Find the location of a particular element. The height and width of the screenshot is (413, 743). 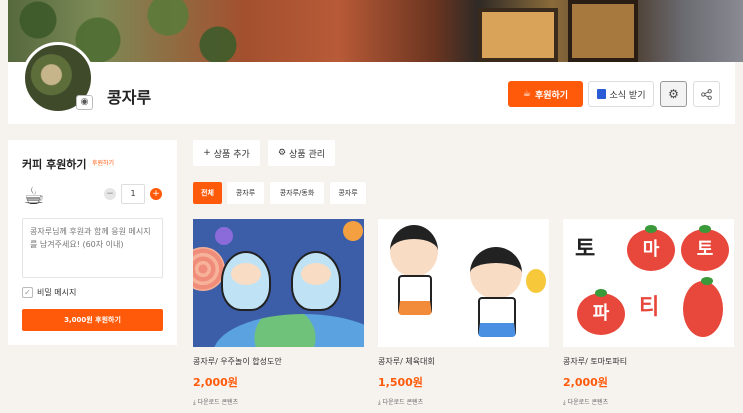

settings-button: ⚙ is located at coordinates (673, 94).